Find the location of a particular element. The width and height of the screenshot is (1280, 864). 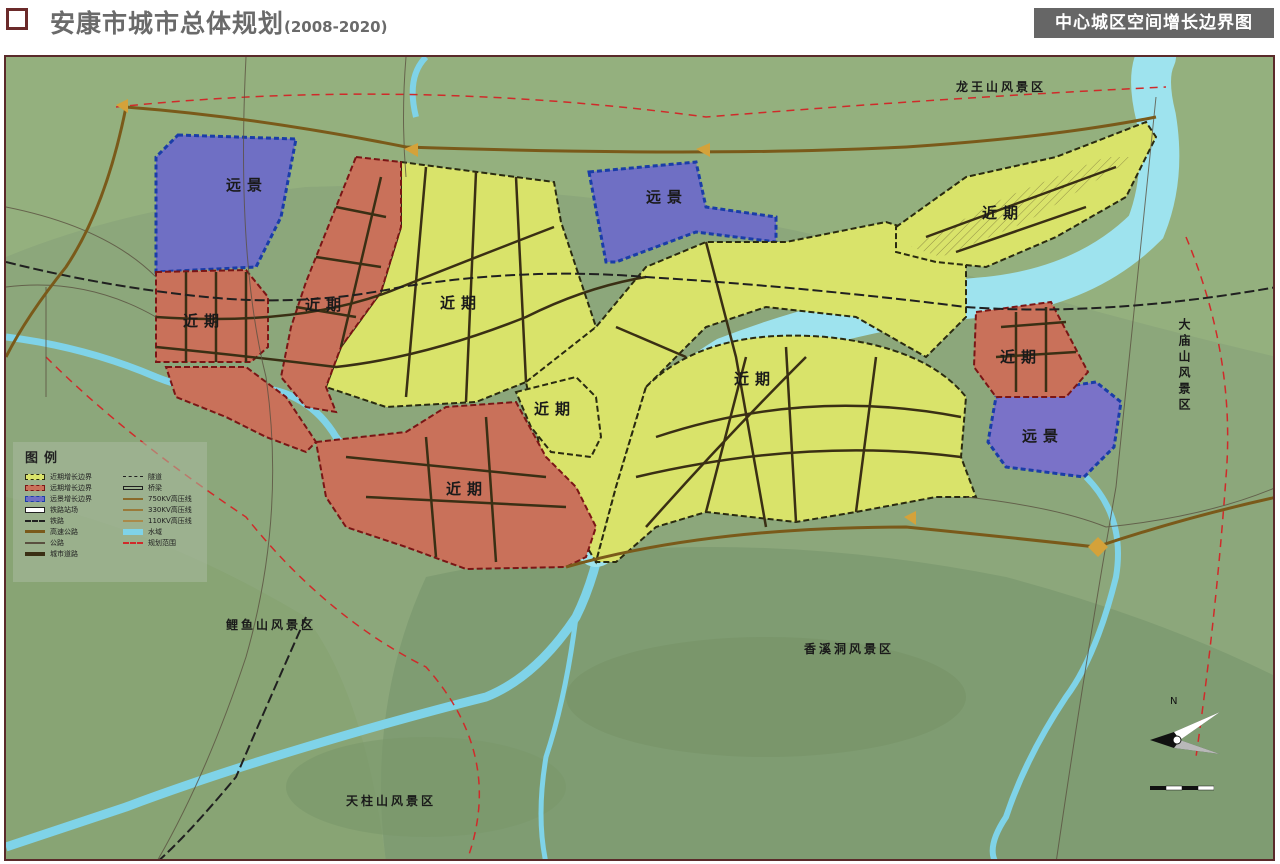

scenic-label-xiangxi: 香溪洞风景区 is located at coordinates (849, 649).